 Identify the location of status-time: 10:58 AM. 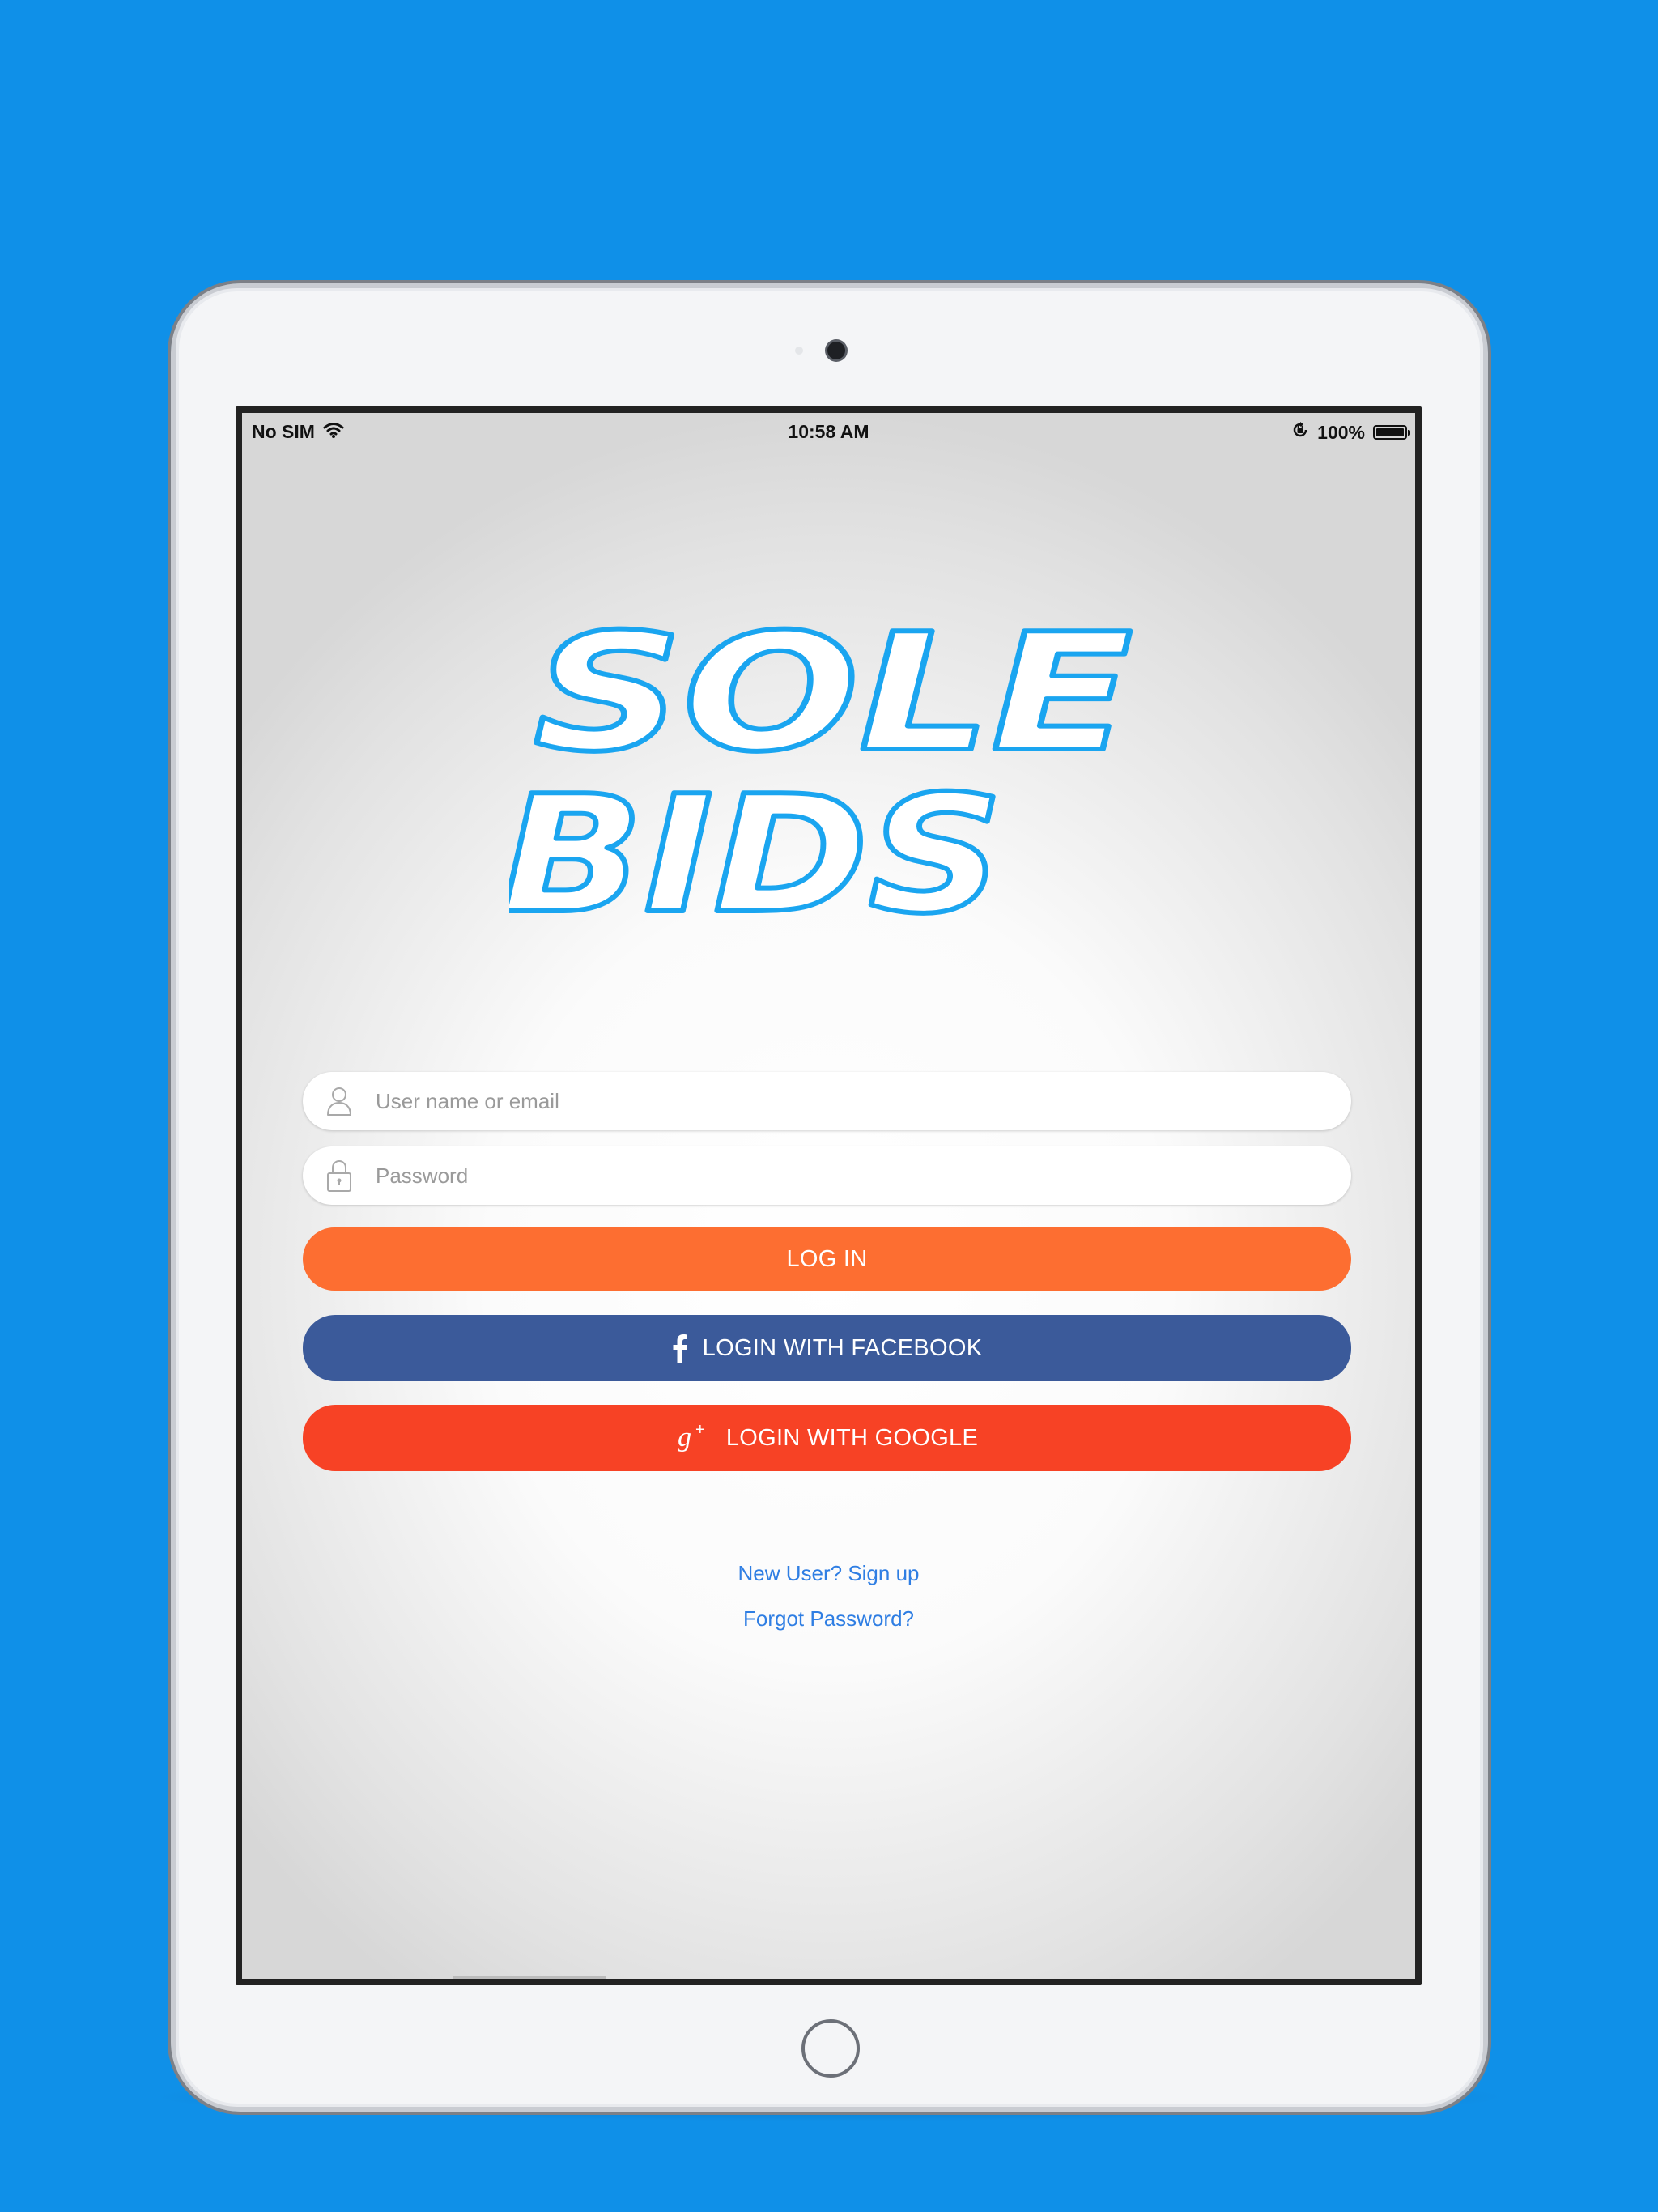
(828, 431).